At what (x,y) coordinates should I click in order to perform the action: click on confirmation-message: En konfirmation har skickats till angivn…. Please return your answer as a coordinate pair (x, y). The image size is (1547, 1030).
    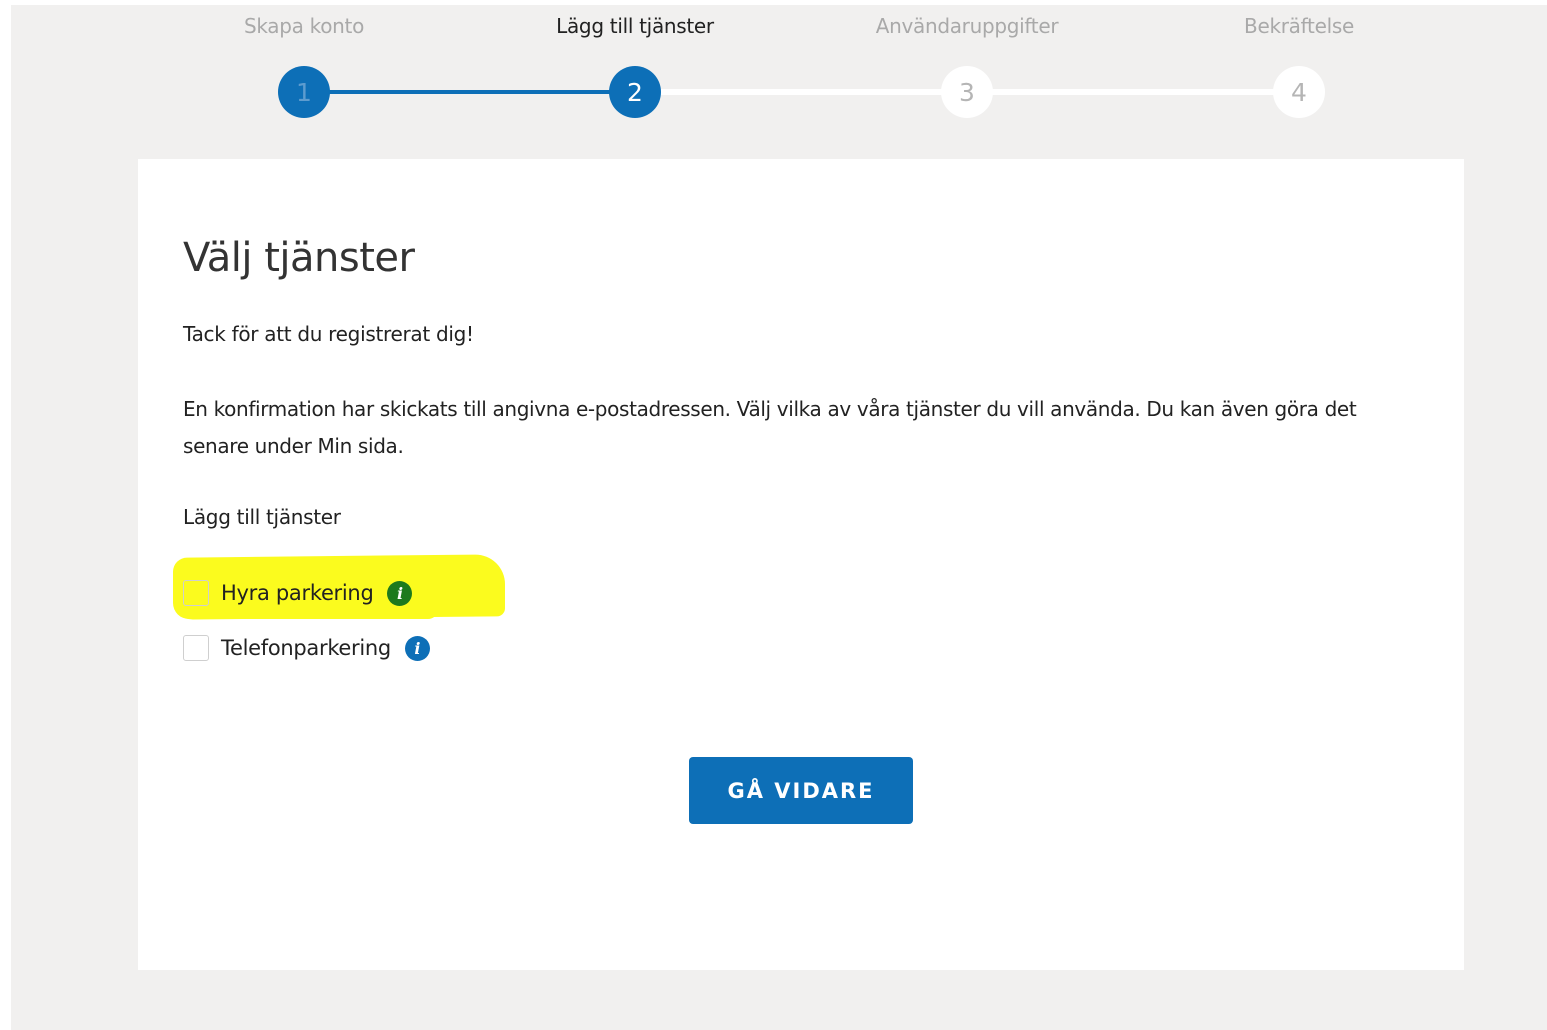
    Looking at the image, I should click on (770, 427).